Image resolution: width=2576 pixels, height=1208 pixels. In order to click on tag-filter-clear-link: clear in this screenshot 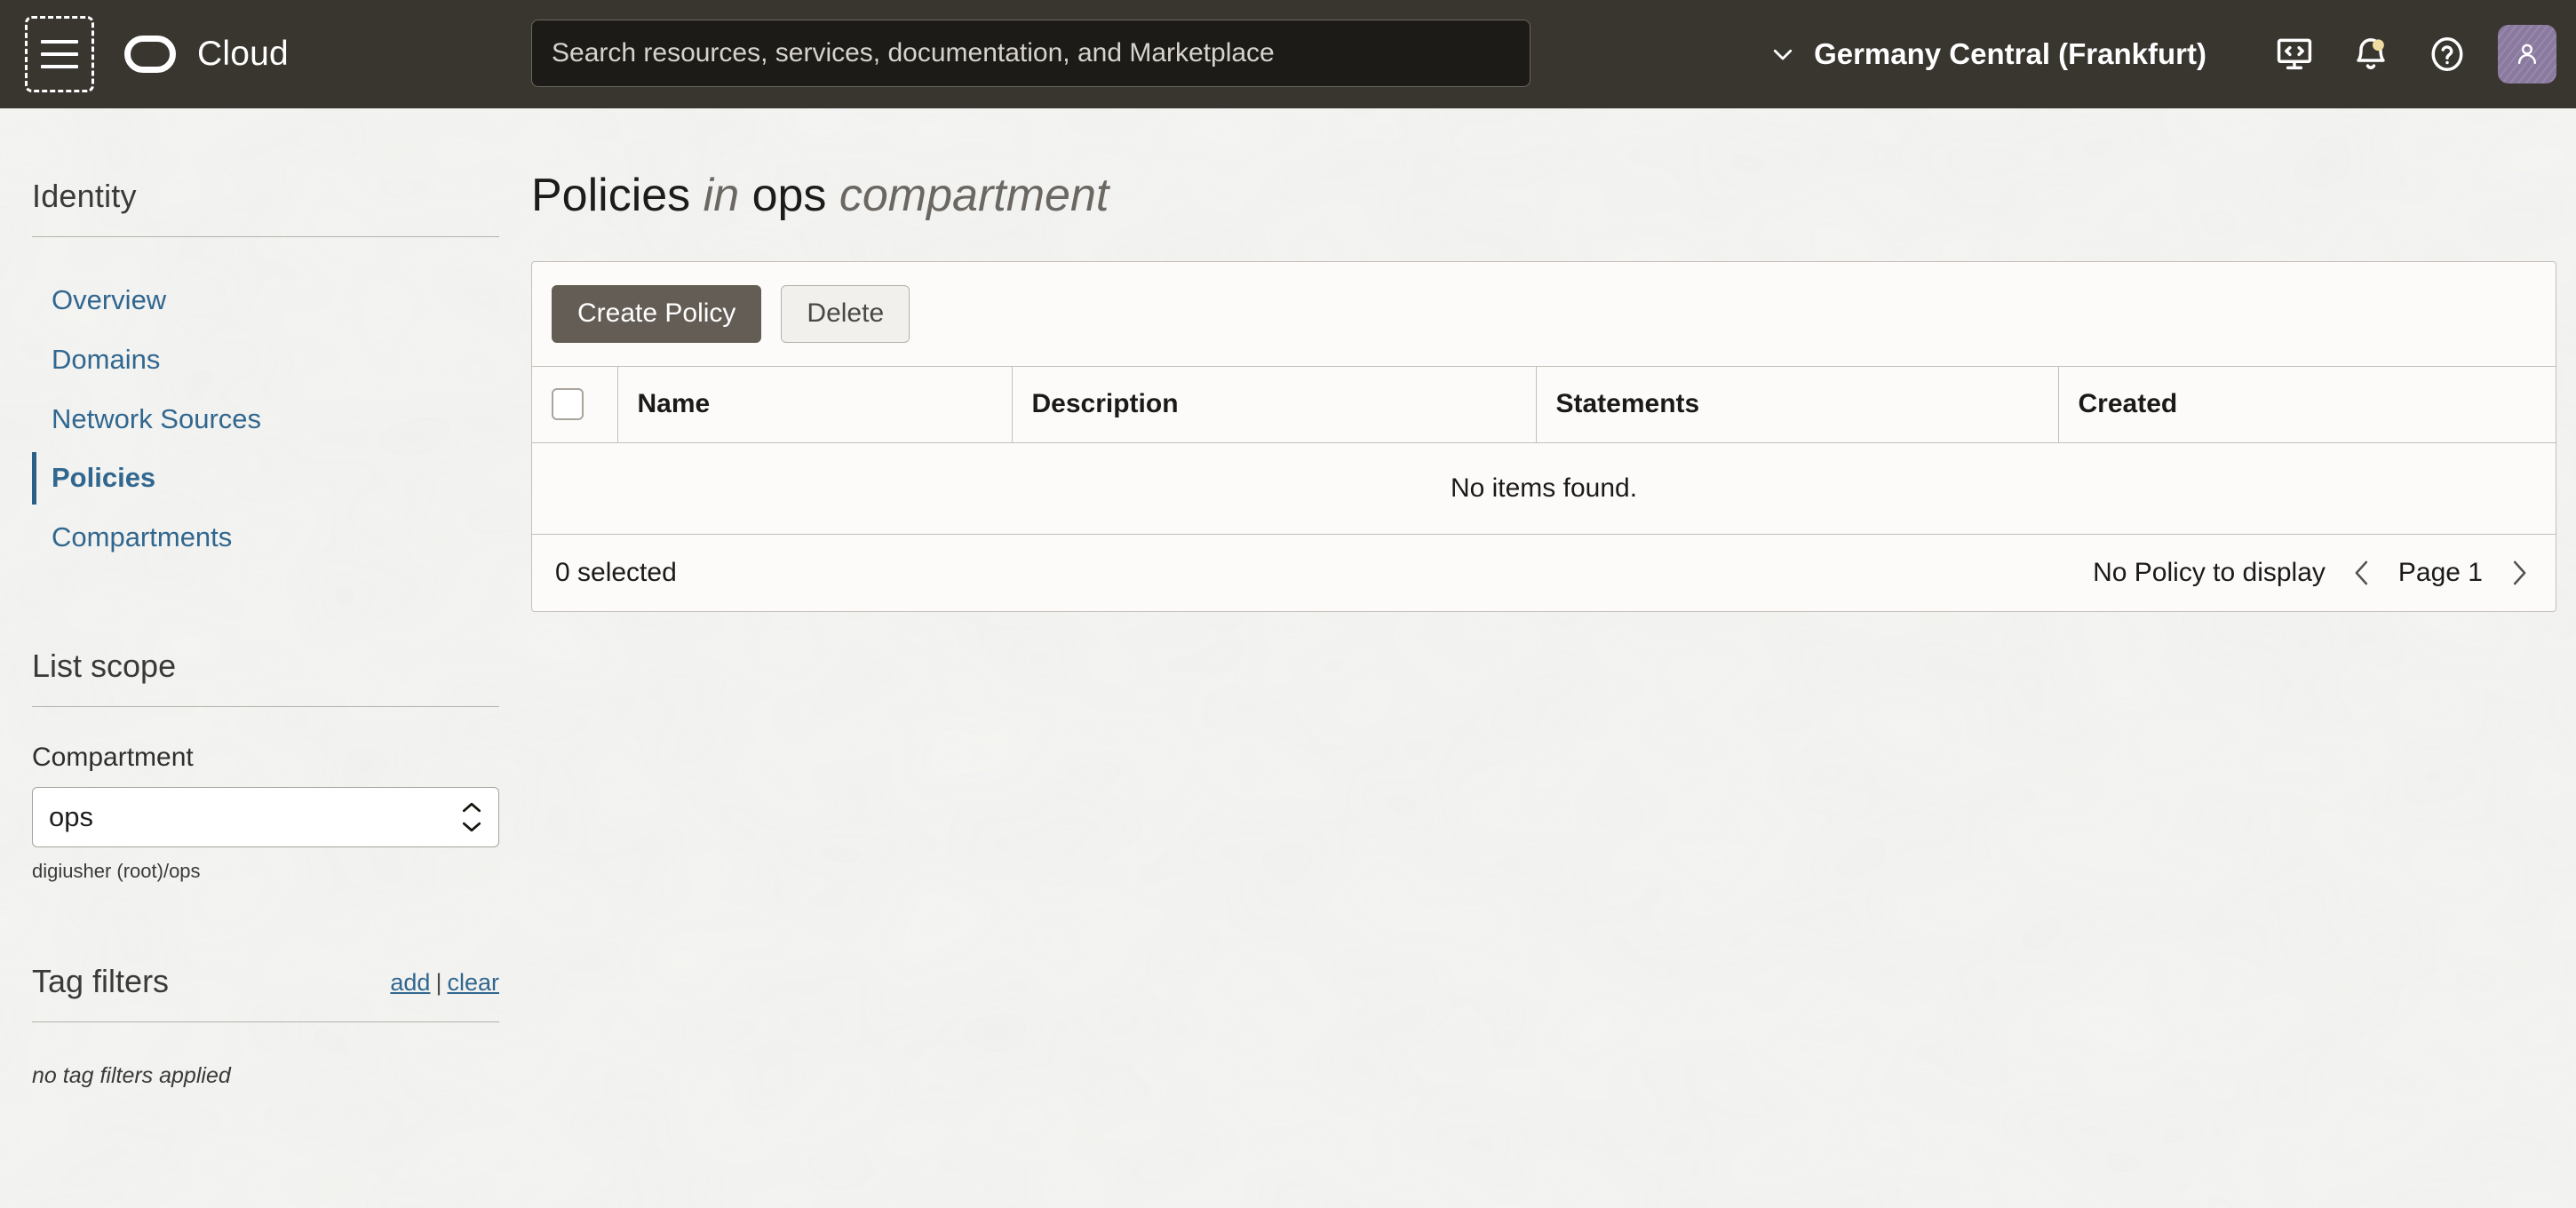, I will do `click(473, 982)`.